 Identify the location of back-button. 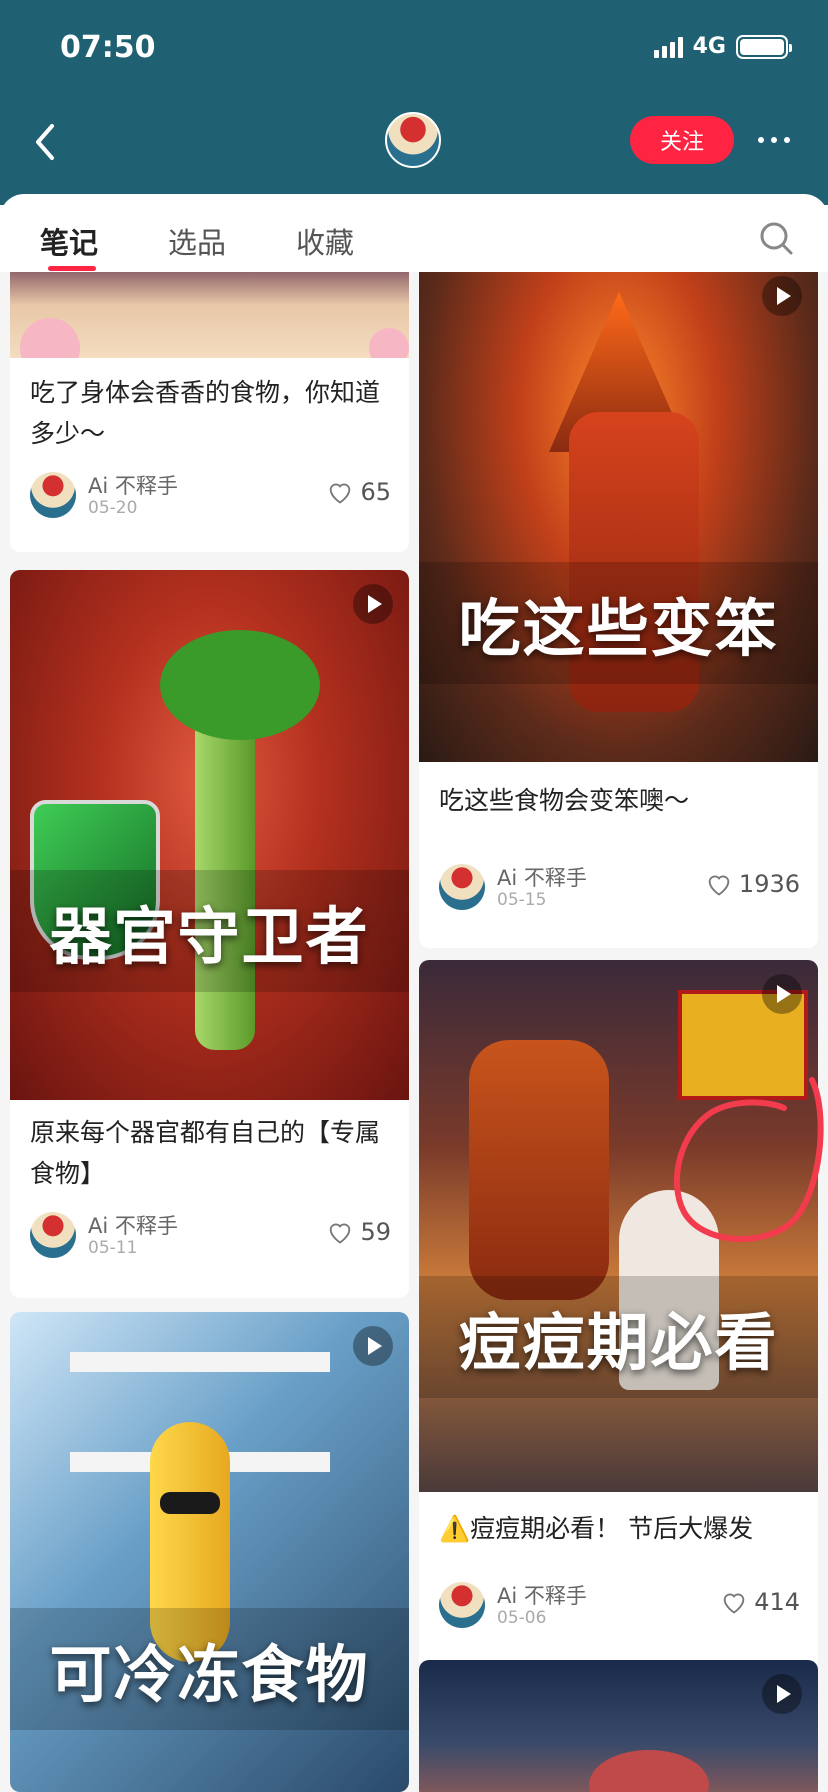
(46, 142).